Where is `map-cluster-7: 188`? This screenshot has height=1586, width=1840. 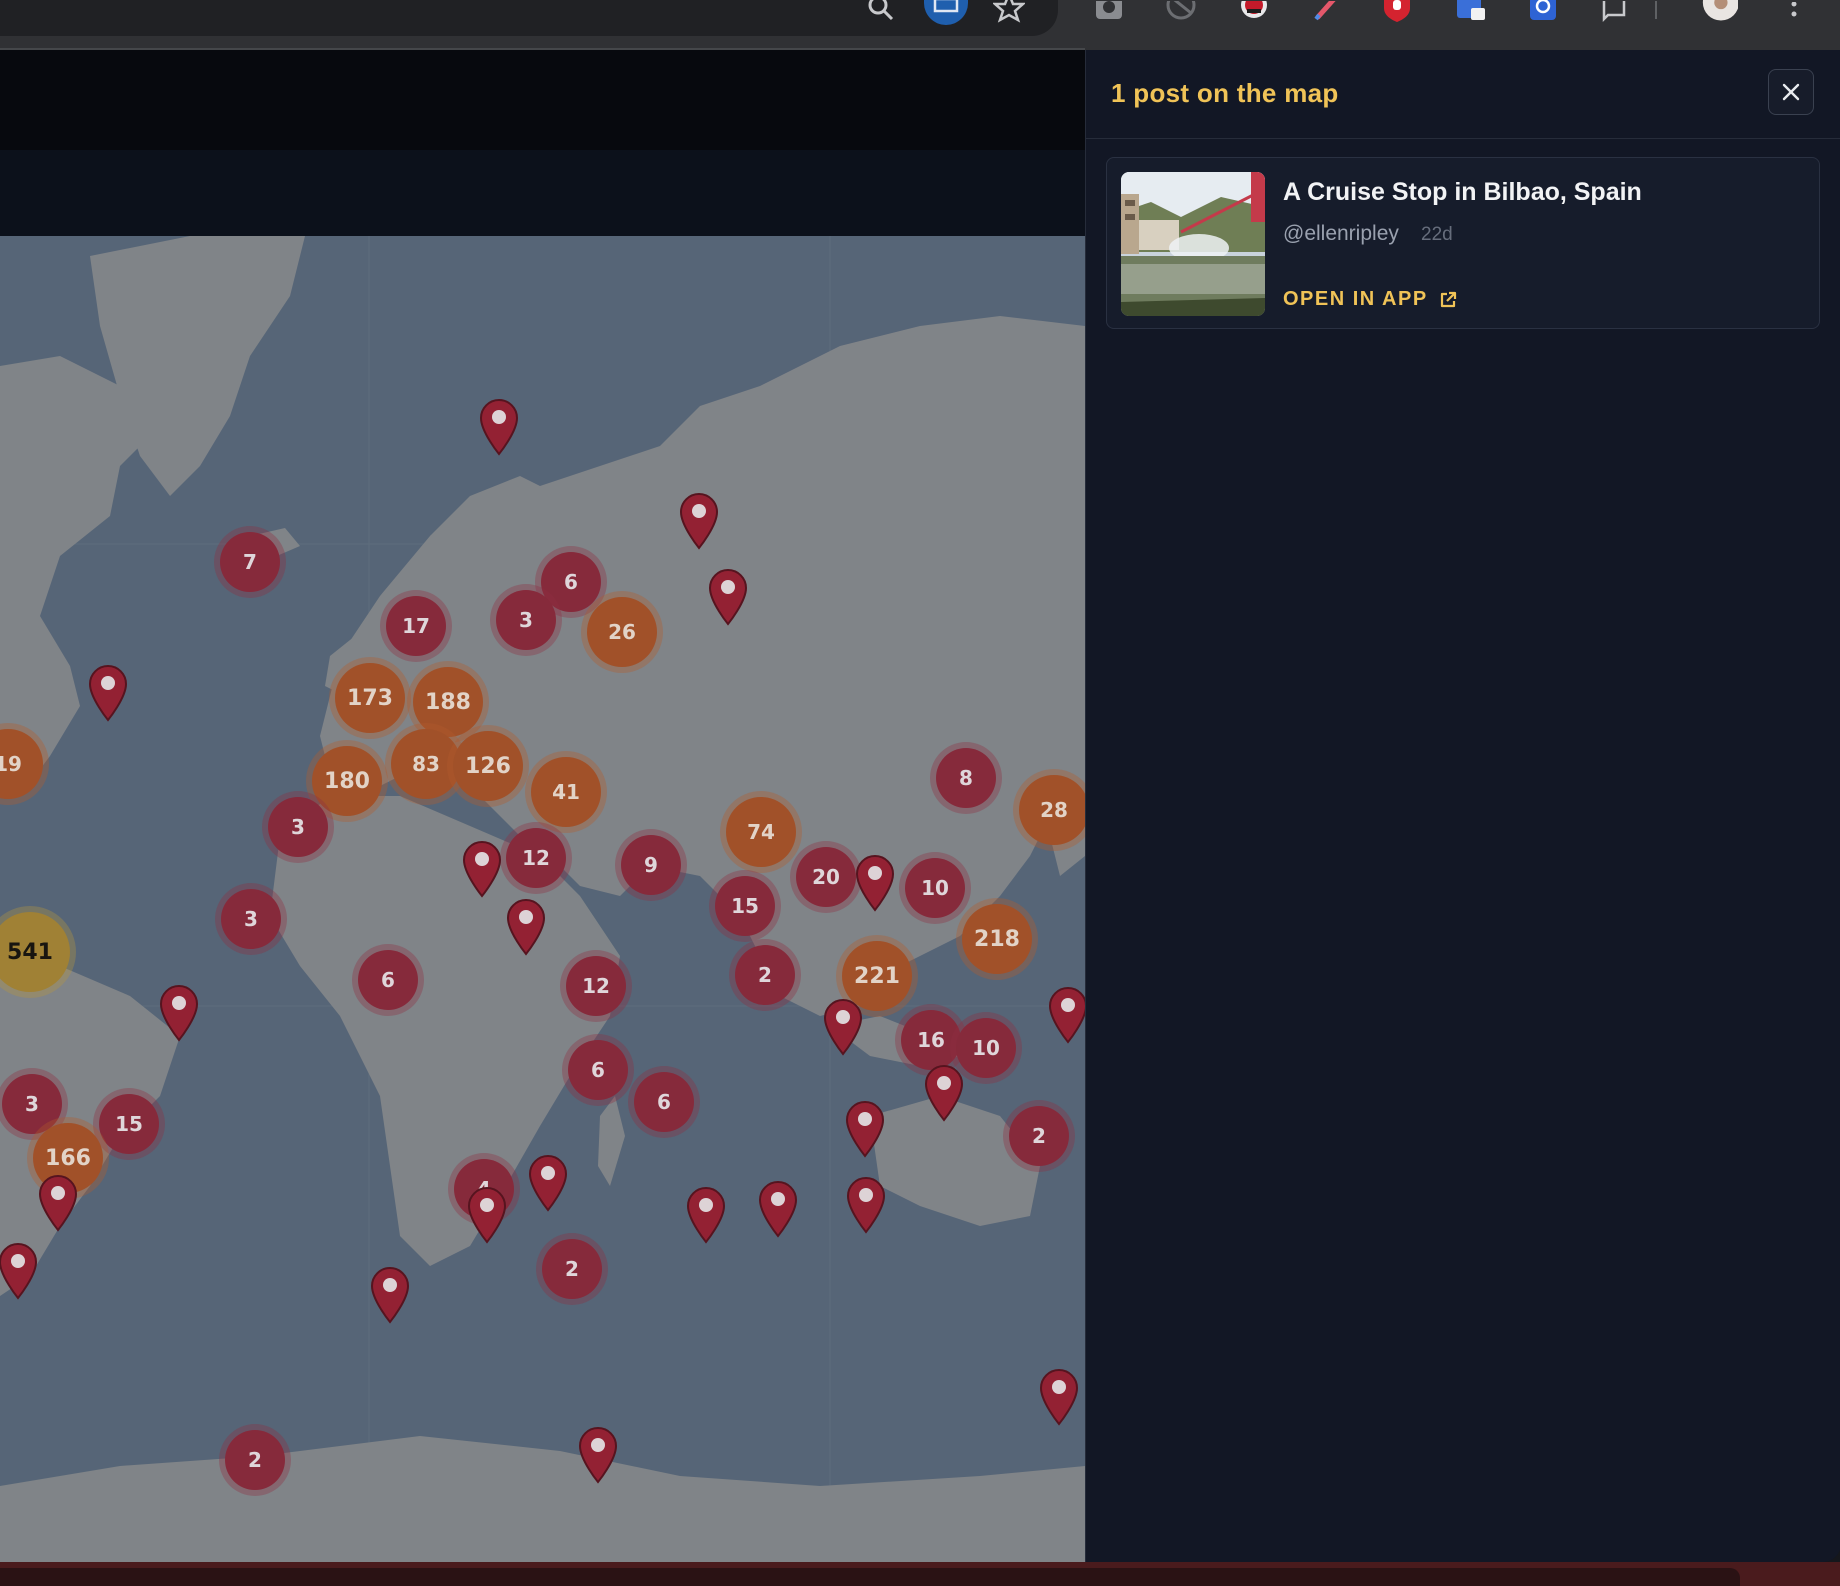 map-cluster-7: 188 is located at coordinates (448, 702).